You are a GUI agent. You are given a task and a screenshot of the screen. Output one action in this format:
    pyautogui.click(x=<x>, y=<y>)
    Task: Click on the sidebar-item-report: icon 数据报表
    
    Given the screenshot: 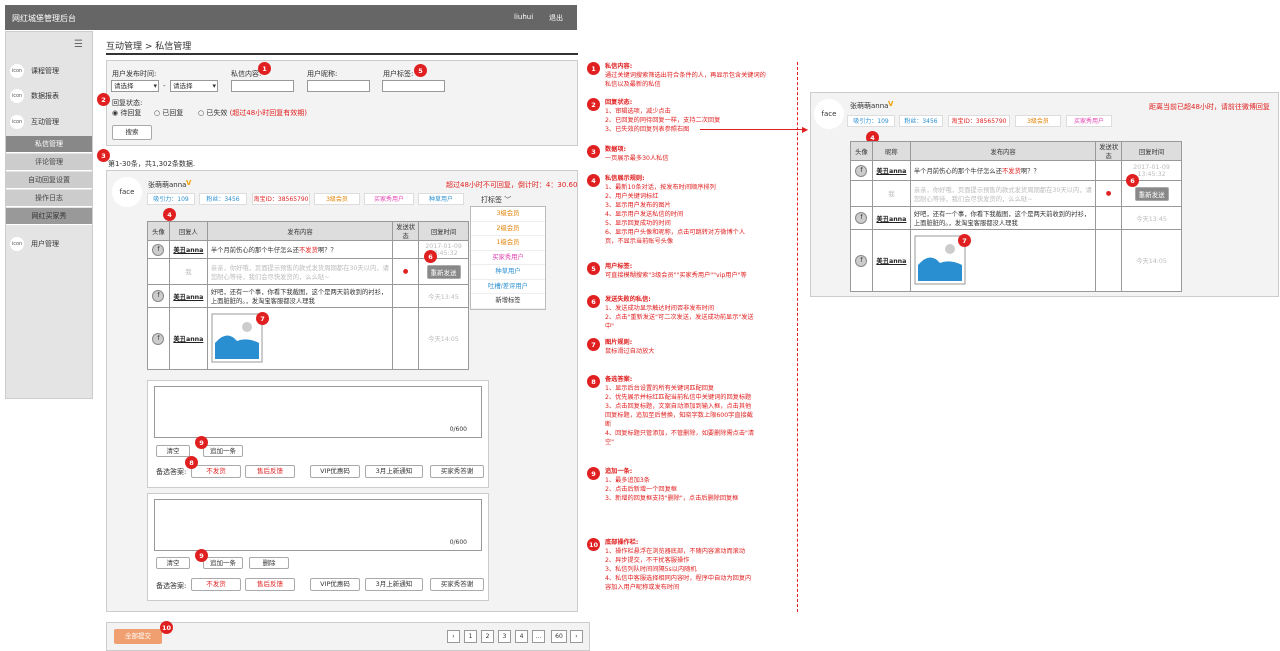 What is the action you would take?
    pyautogui.click(x=49, y=96)
    